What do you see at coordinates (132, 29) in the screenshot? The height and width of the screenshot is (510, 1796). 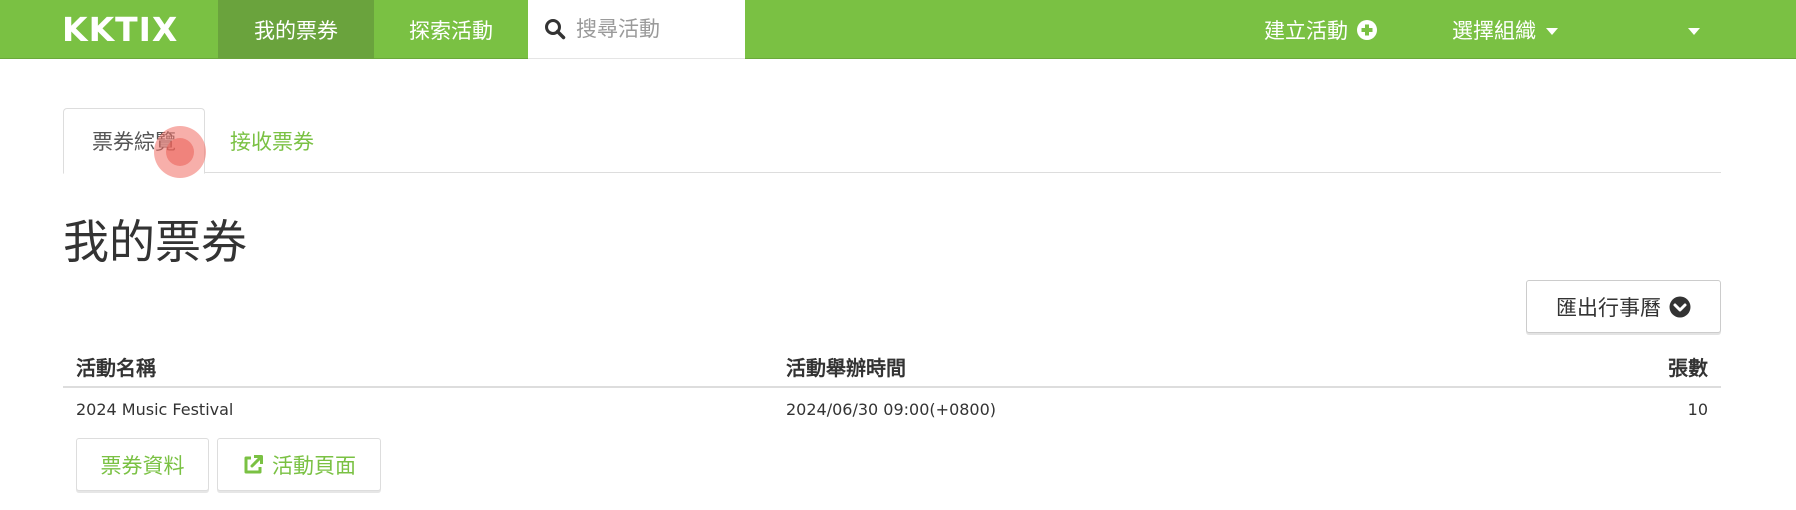 I see `brand-logo: KKTIX` at bounding box center [132, 29].